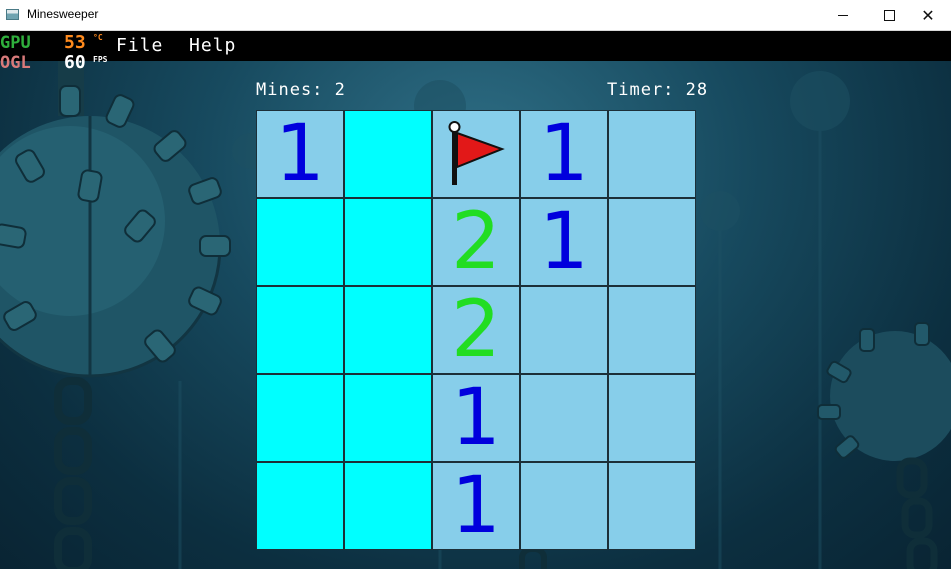 Image resolution: width=951 pixels, height=569 pixels. I want to click on menu-file: File, so click(139, 45).